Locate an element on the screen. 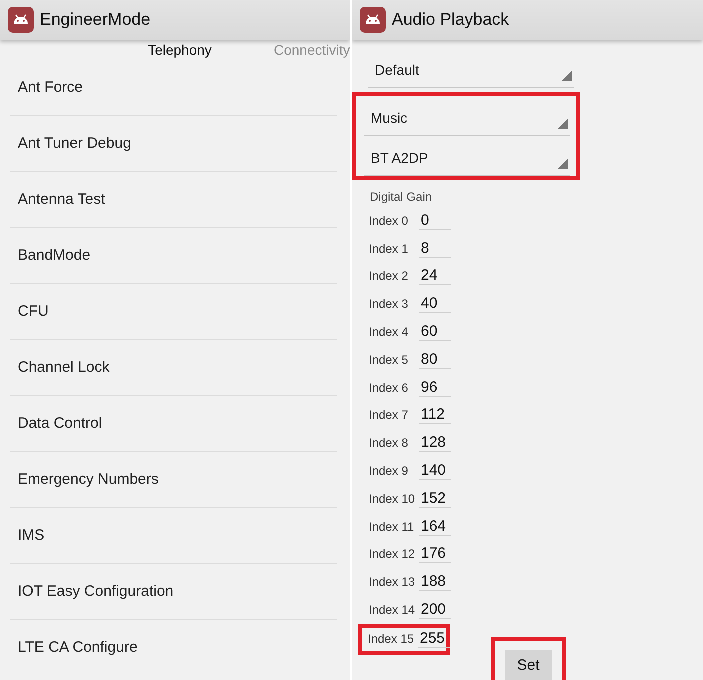  dropdown: Default is located at coordinates (471, 68).